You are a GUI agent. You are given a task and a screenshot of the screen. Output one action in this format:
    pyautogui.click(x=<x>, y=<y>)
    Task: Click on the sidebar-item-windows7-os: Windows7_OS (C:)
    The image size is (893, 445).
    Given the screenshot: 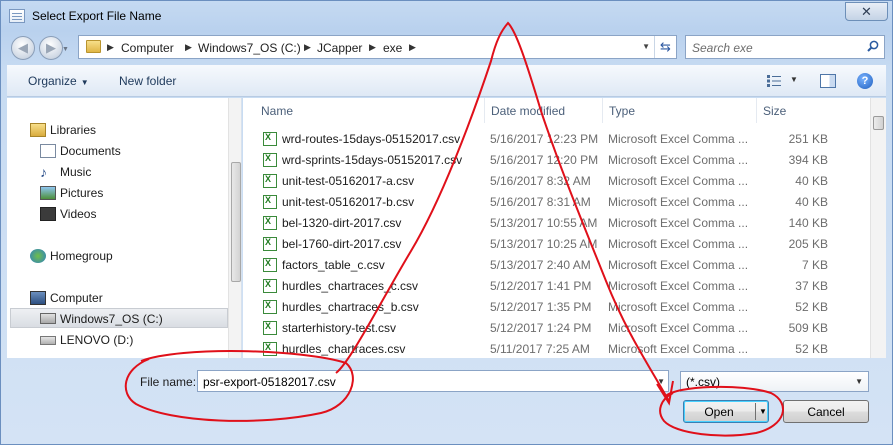 What is the action you would take?
    pyautogui.click(x=119, y=318)
    